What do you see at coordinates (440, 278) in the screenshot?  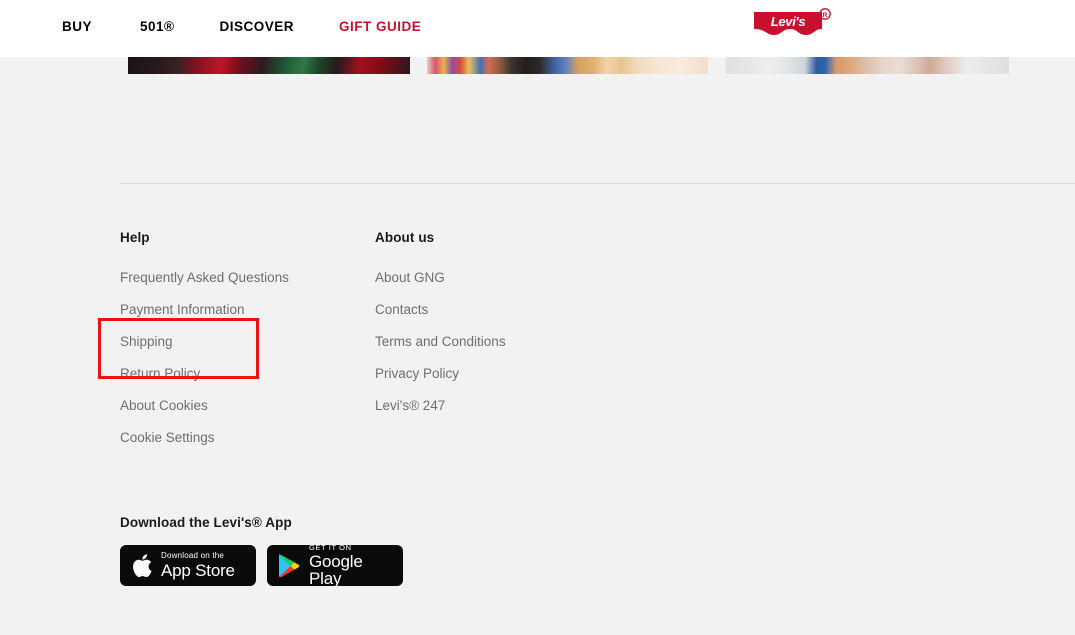 I see `footer-link-about-gng: About GNG` at bounding box center [440, 278].